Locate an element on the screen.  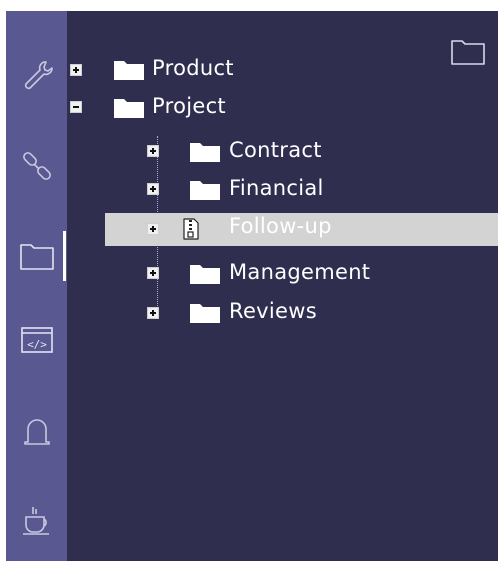
sidebar-rail: </> is located at coordinates (36, 286).